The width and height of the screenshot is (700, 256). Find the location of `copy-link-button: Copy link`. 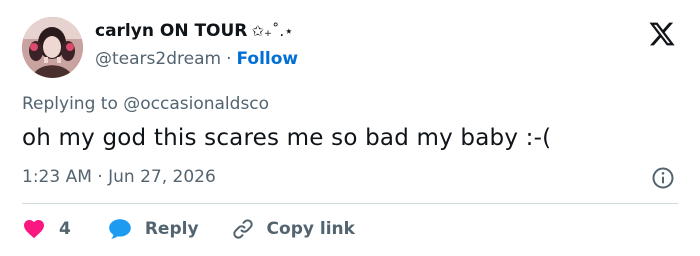

copy-link-button: Copy link is located at coordinates (293, 229).